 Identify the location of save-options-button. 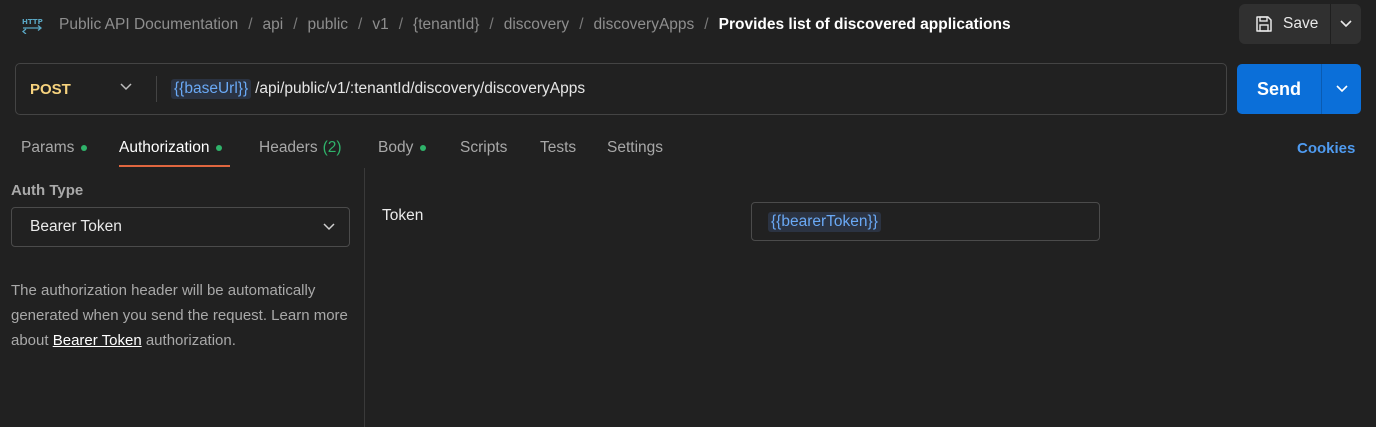
(1345, 24).